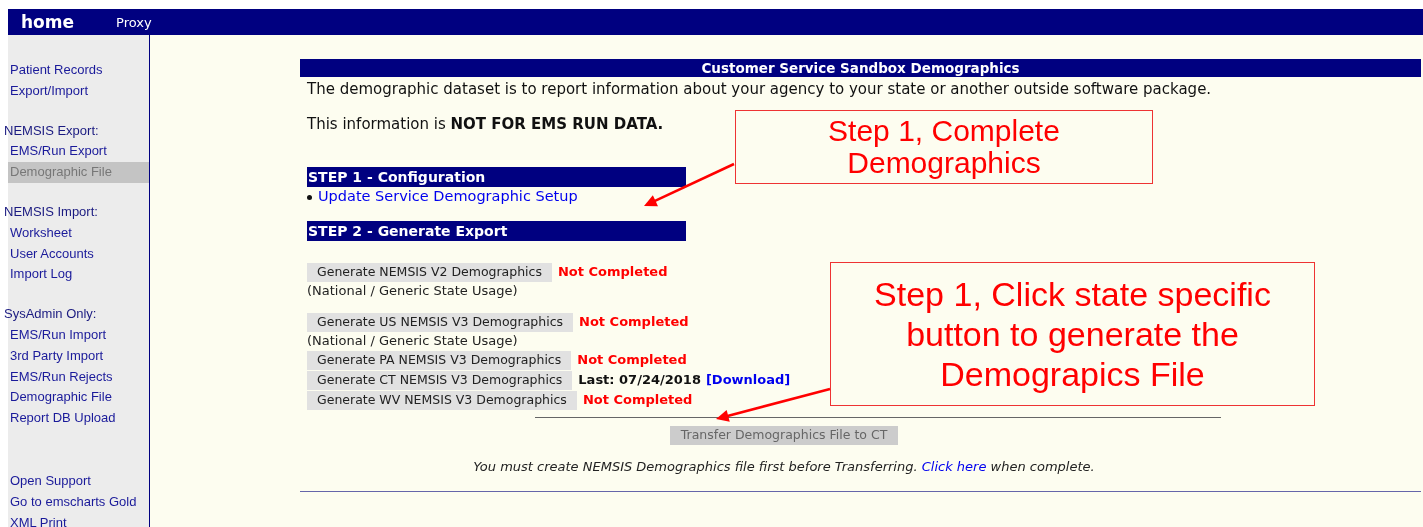 The width and height of the screenshot is (1423, 527). Describe the element at coordinates (429, 272) in the screenshot. I see `generate-button: Generate NEMSIS V2 Demographics` at that location.